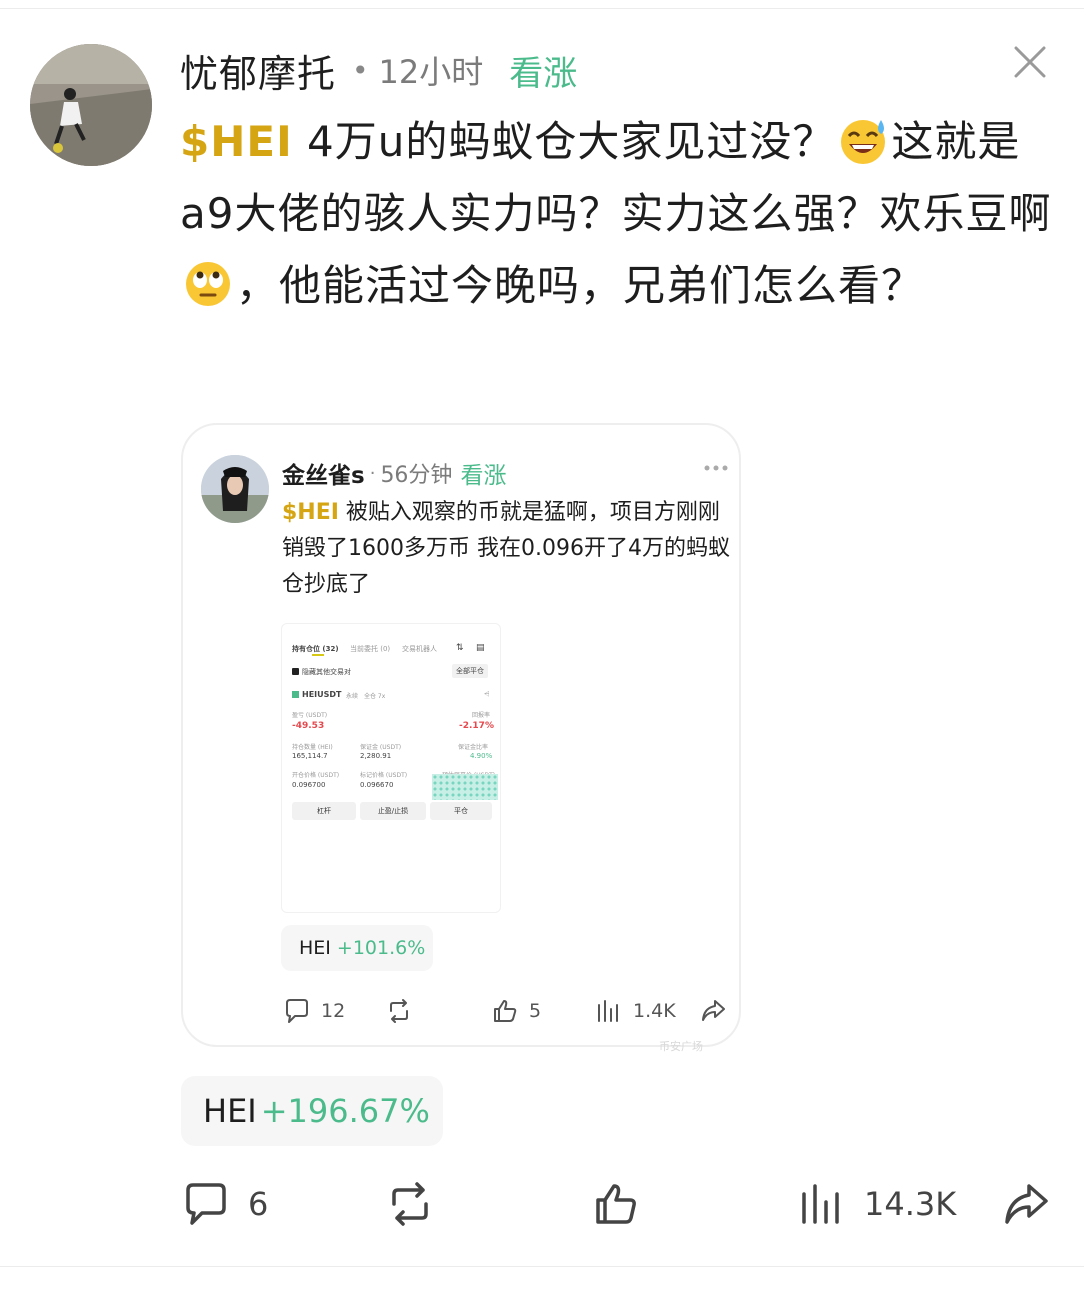 This screenshot has height=1290, width=1084. I want to click on liq-value-masked, so click(465, 787).